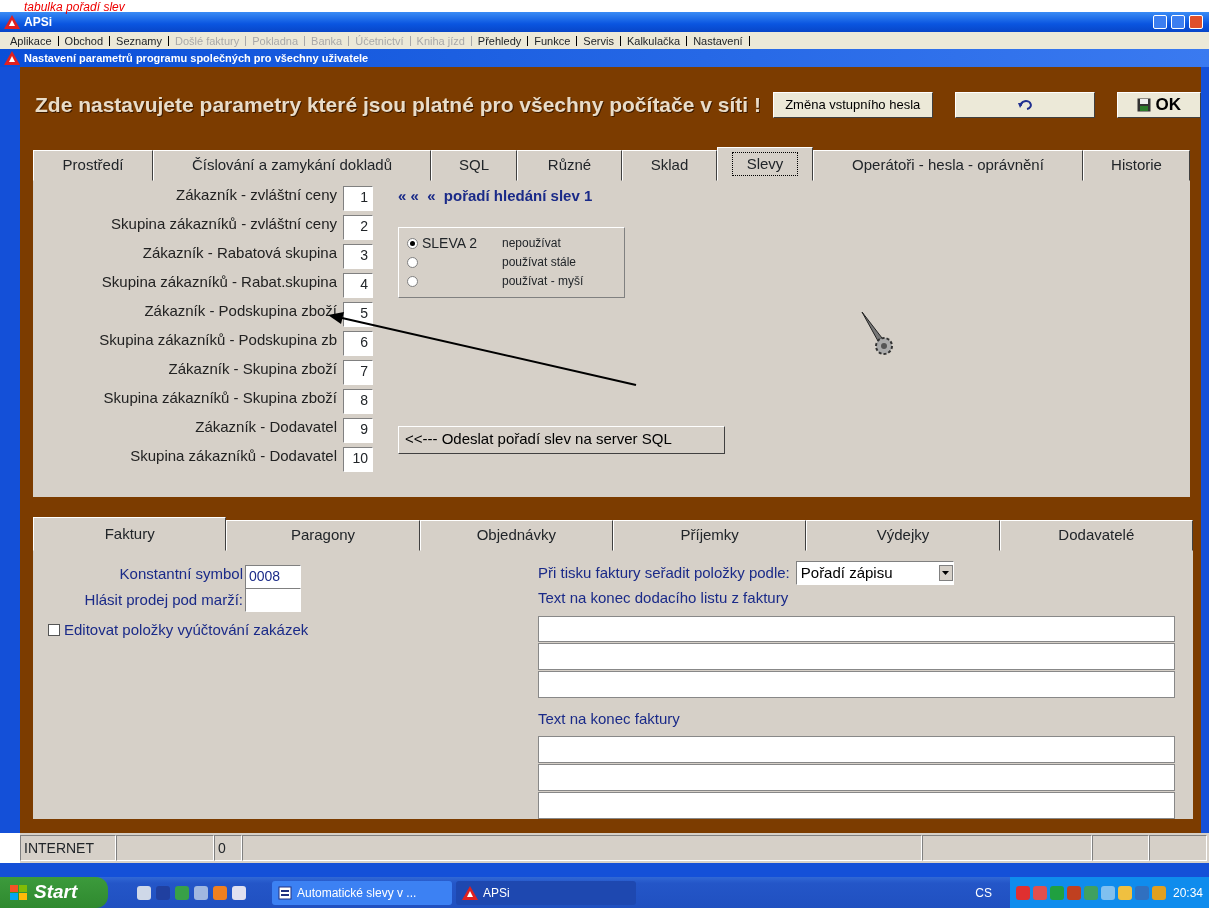 Image resolution: width=1209 pixels, height=908 pixels. Describe the element at coordinates (273, 577) in the screenshot. I see `constant-symbol-field: 0008` at that location.